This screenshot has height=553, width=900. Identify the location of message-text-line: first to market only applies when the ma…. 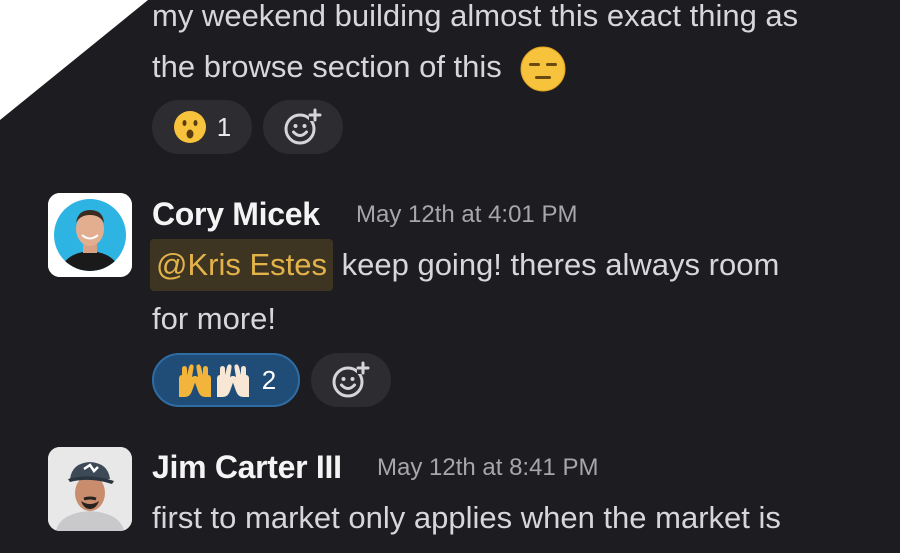
(466, 517).